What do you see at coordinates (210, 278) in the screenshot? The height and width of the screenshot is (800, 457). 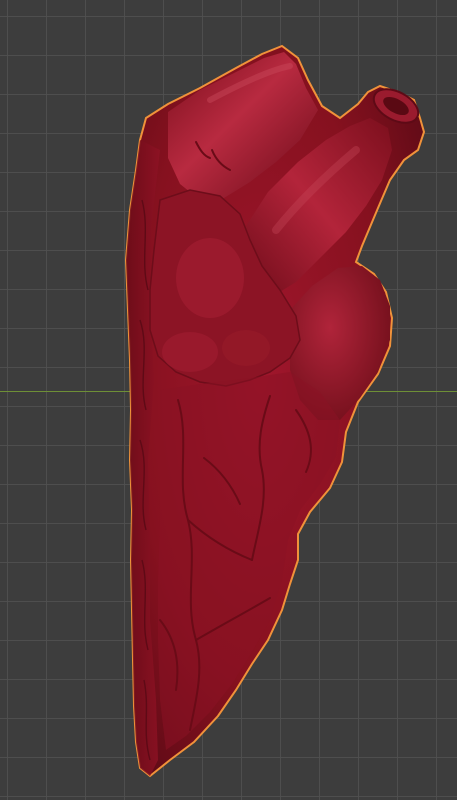 I see `appendage-highlight` at bounding box center [210, 278].